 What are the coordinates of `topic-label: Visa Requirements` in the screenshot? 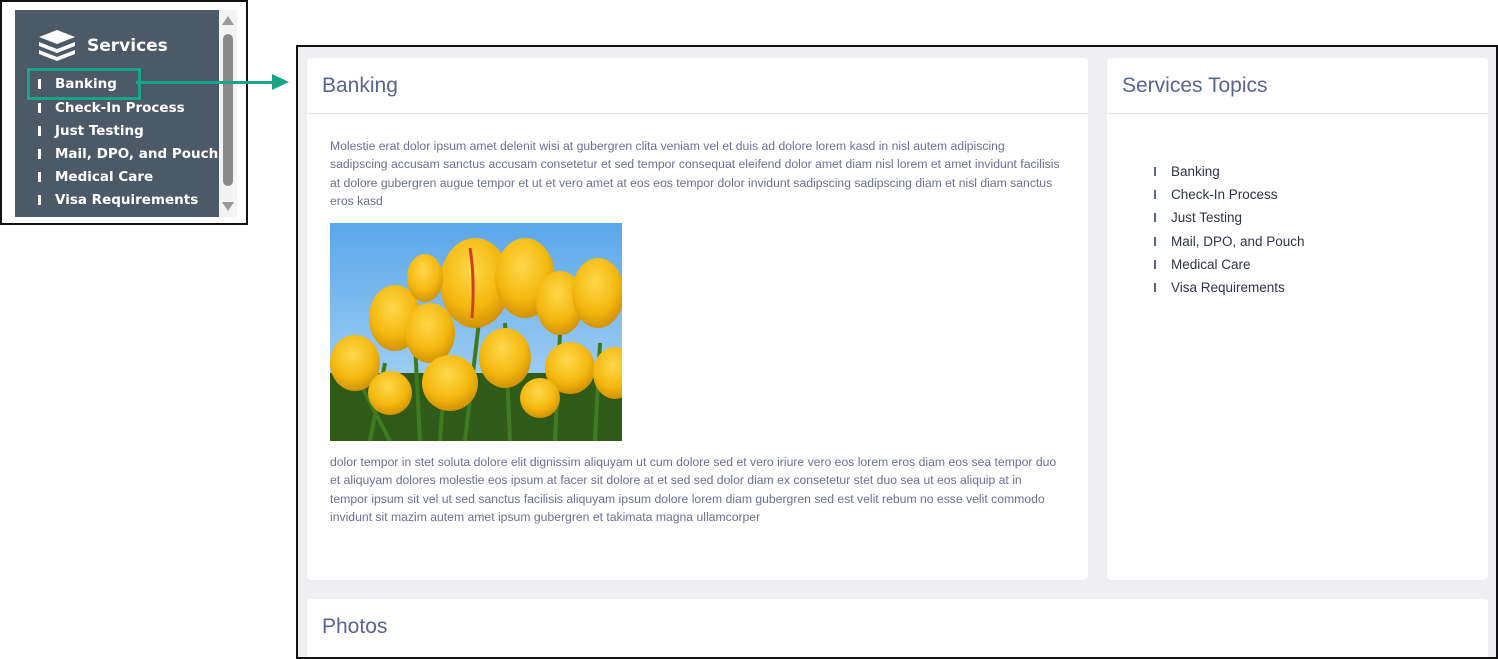 It's located at (1228, 288).